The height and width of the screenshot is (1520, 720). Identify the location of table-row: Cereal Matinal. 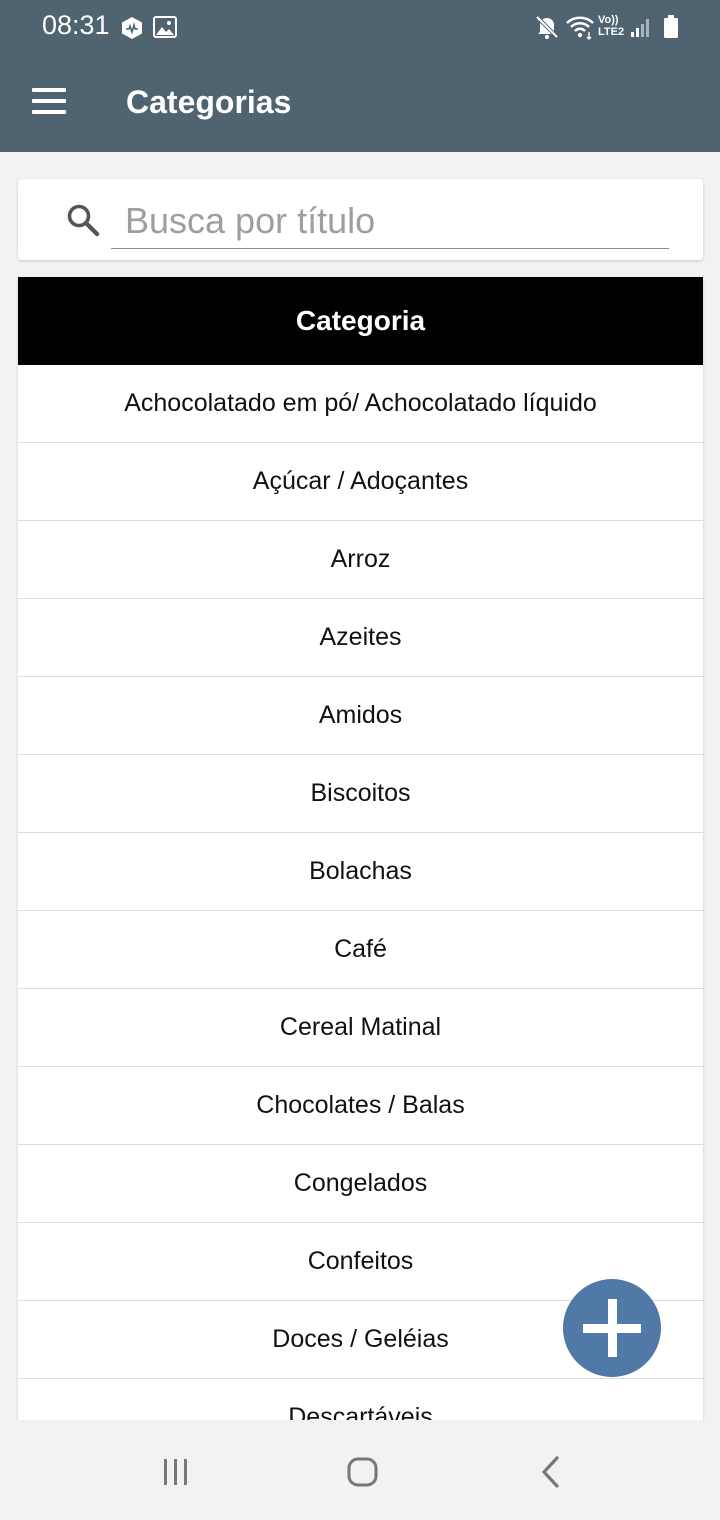
(360, 1028).